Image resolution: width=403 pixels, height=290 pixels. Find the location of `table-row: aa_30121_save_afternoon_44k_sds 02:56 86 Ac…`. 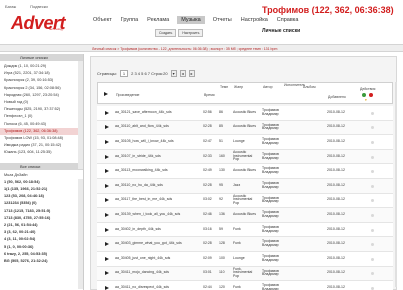

table-row: aa_30121_save_afternoon_44k_sds 02:56 86 Ac… is located at coordinates (245, 113).